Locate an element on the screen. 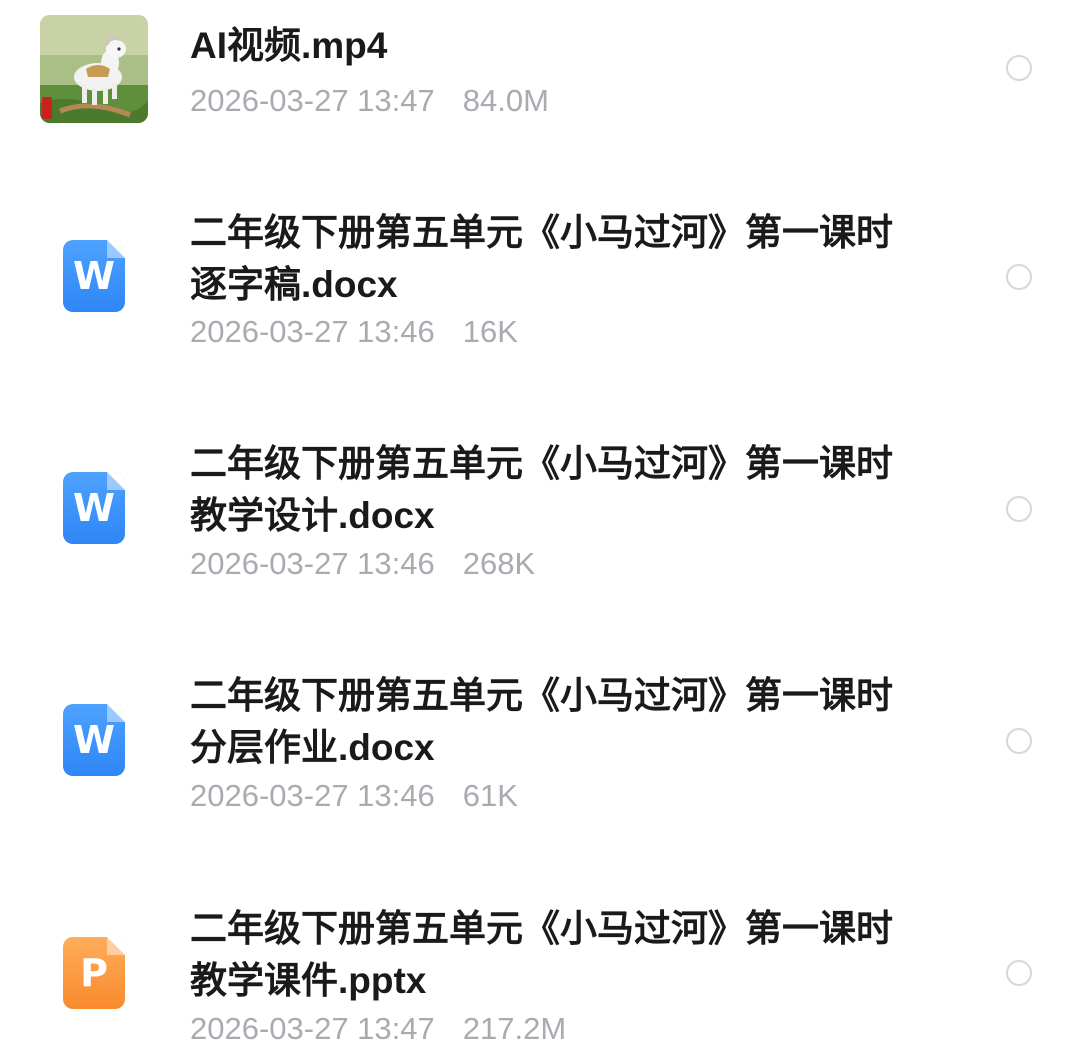 This screenshot has height=1059, width=1080. file-meta: 2026-03-27 13:46 61K is located at coordinates (354, 796).